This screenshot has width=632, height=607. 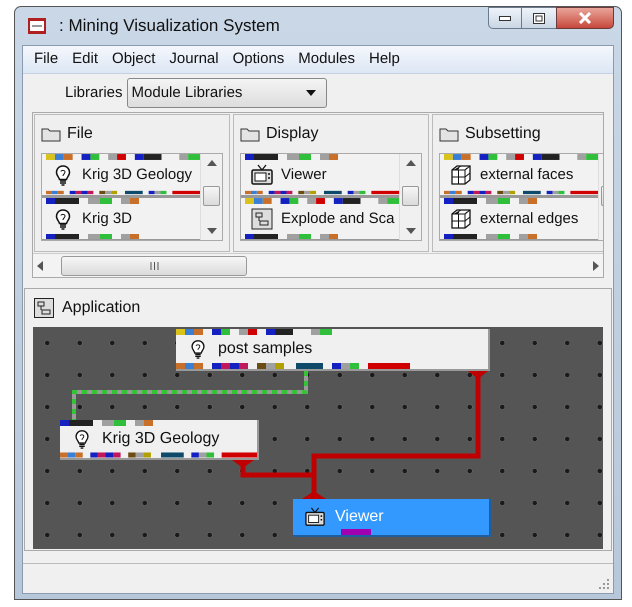 I want to click on module-label: Viewer, so click(x=304, y=174).